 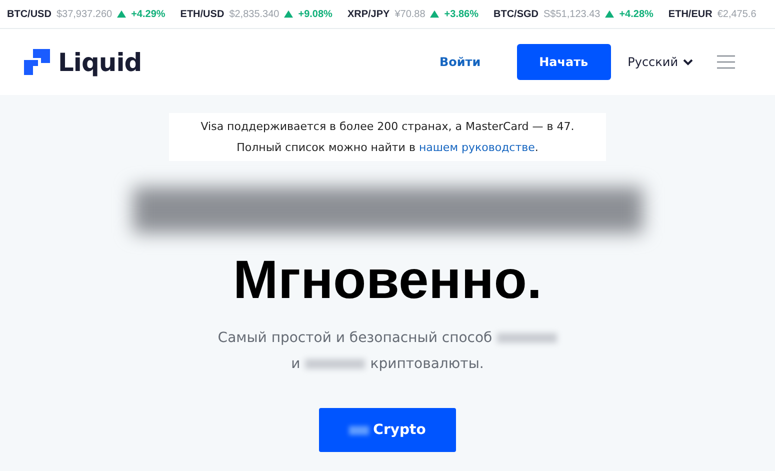 I want to click on currency-pair: BTC/SGD, so click(x=516, y=14).